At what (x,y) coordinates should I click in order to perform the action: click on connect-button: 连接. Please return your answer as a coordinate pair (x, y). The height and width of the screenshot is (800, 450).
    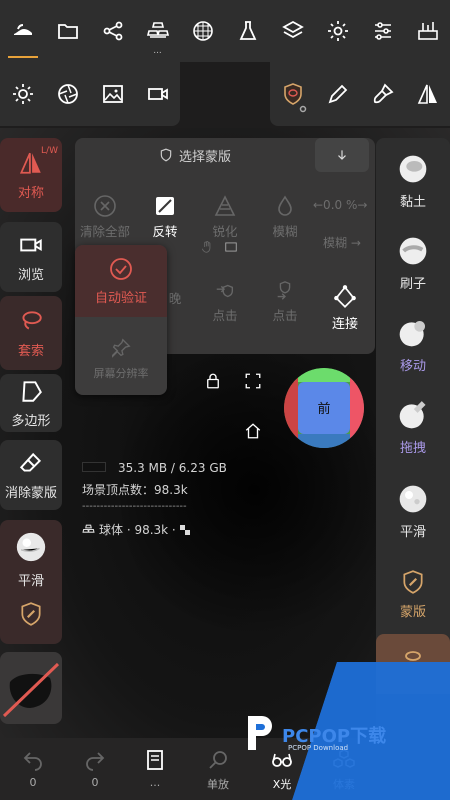
    Looking at the image, I should click on (345, 308).